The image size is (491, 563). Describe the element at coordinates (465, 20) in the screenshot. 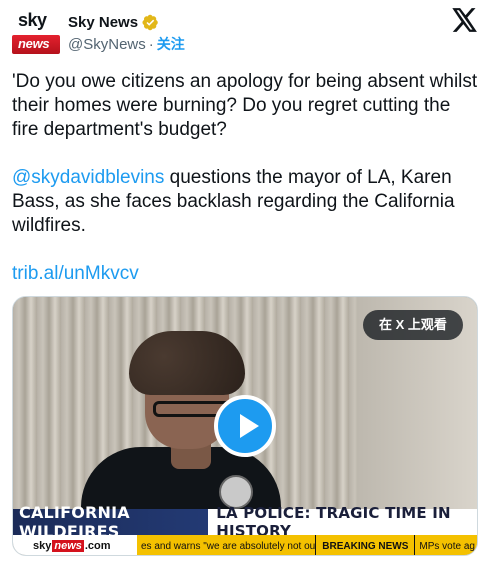

I see `x-logo-icon` at that location.